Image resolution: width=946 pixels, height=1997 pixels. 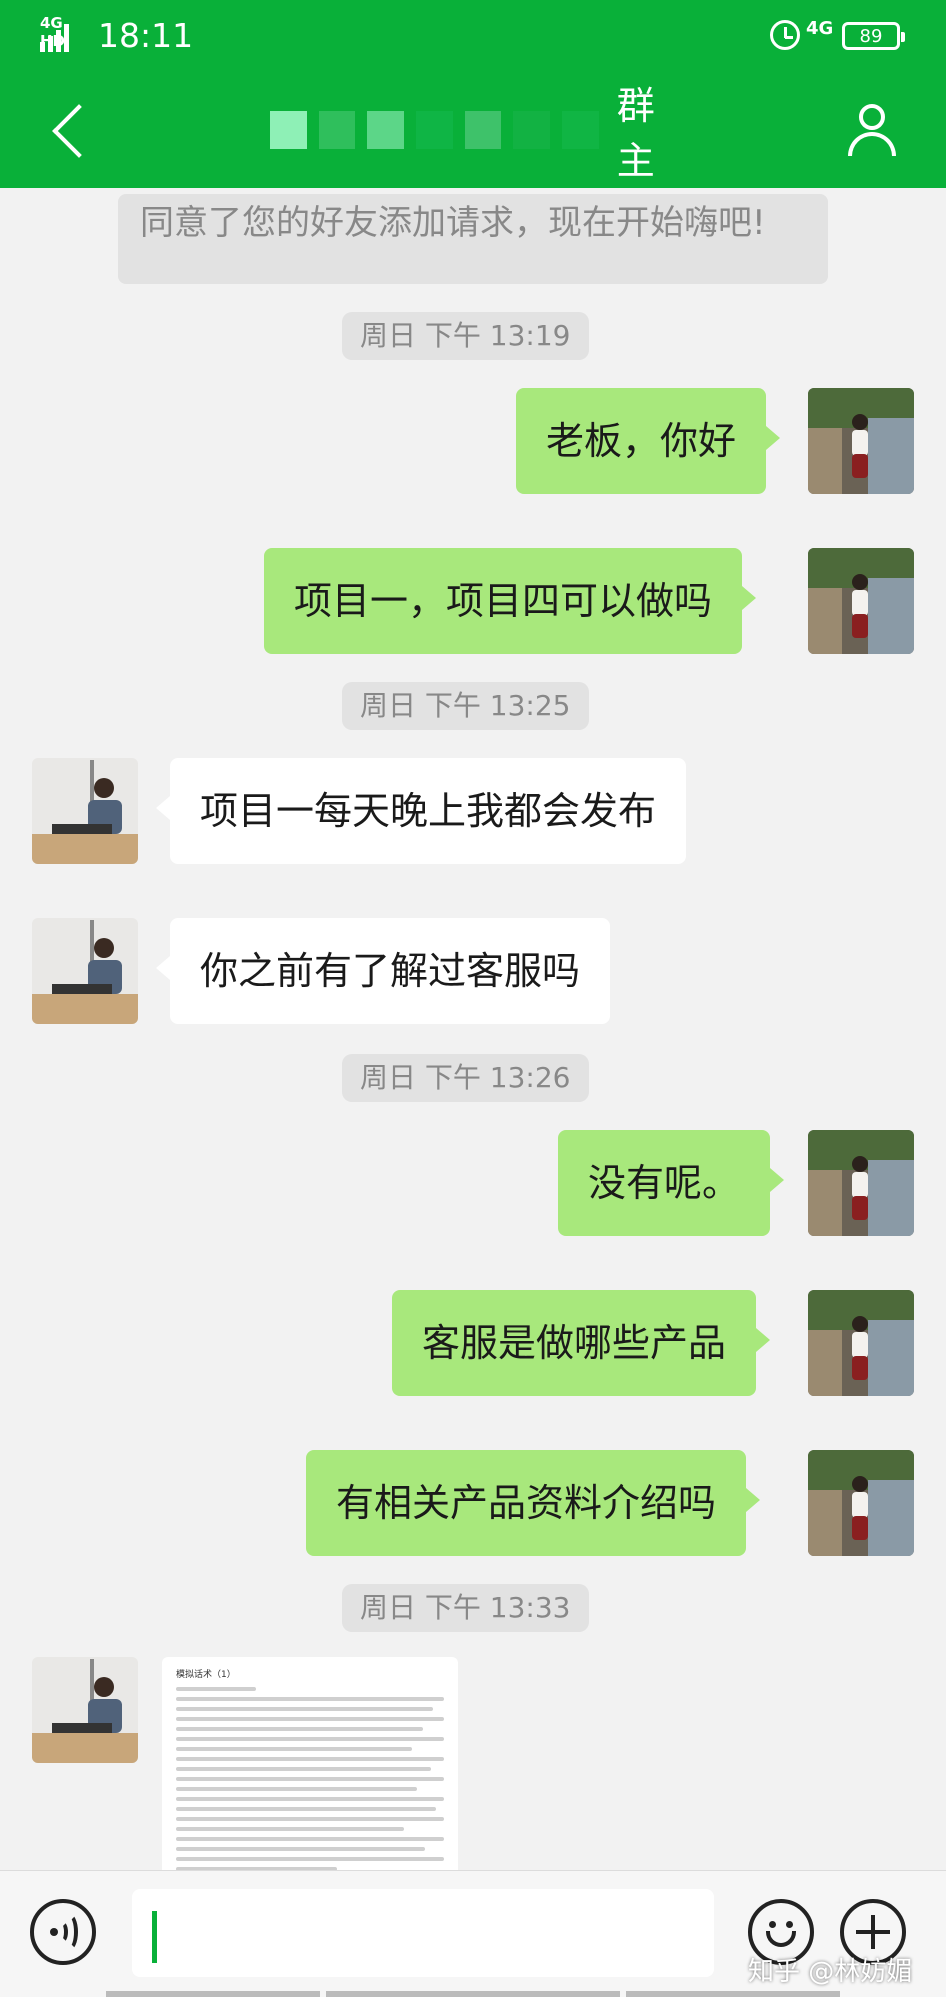 I want to click on message-bubble-received: 你之前有了解过客服吗, so click(x=383, y=971).